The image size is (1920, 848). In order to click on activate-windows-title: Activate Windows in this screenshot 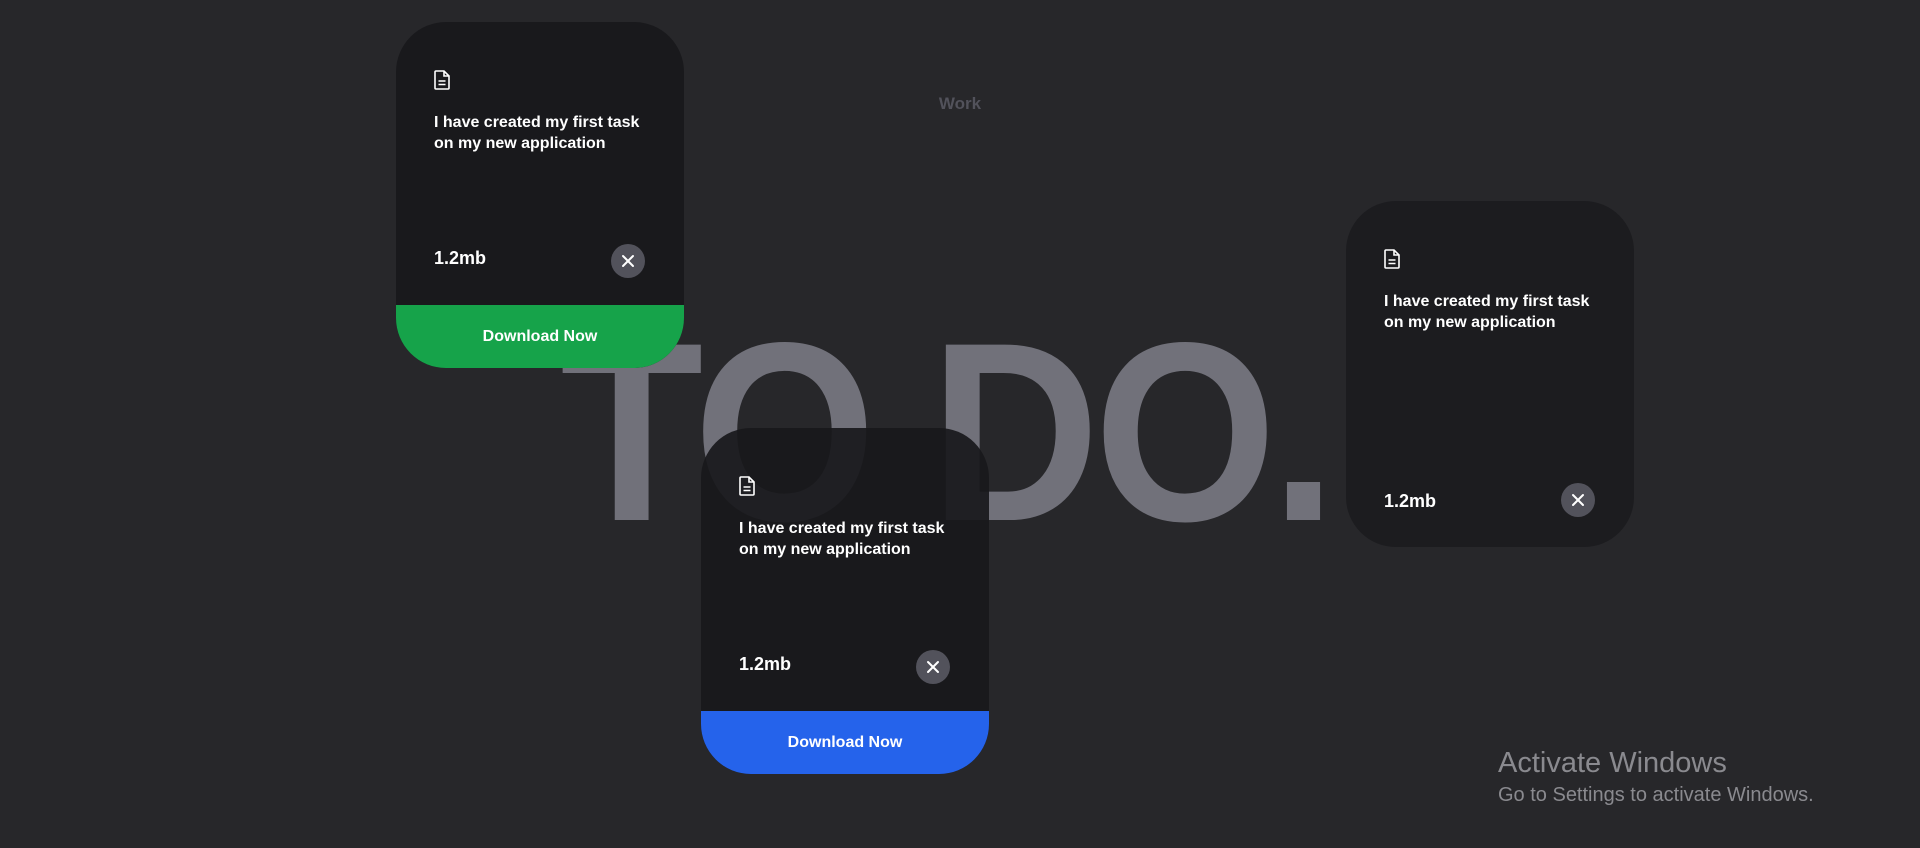, I will do `click(1612, 763)`.